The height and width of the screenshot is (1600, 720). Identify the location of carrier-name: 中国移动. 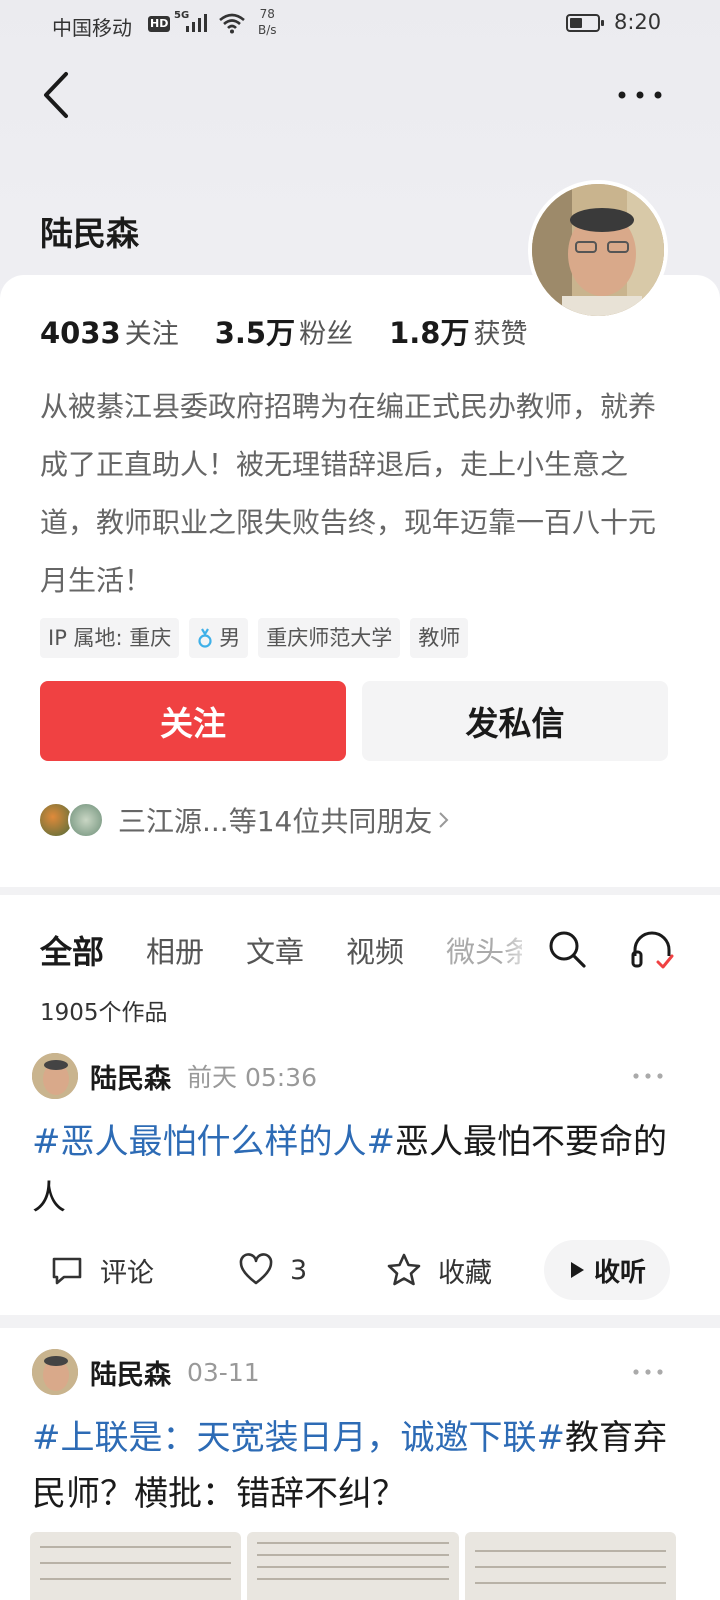
(92, 28).